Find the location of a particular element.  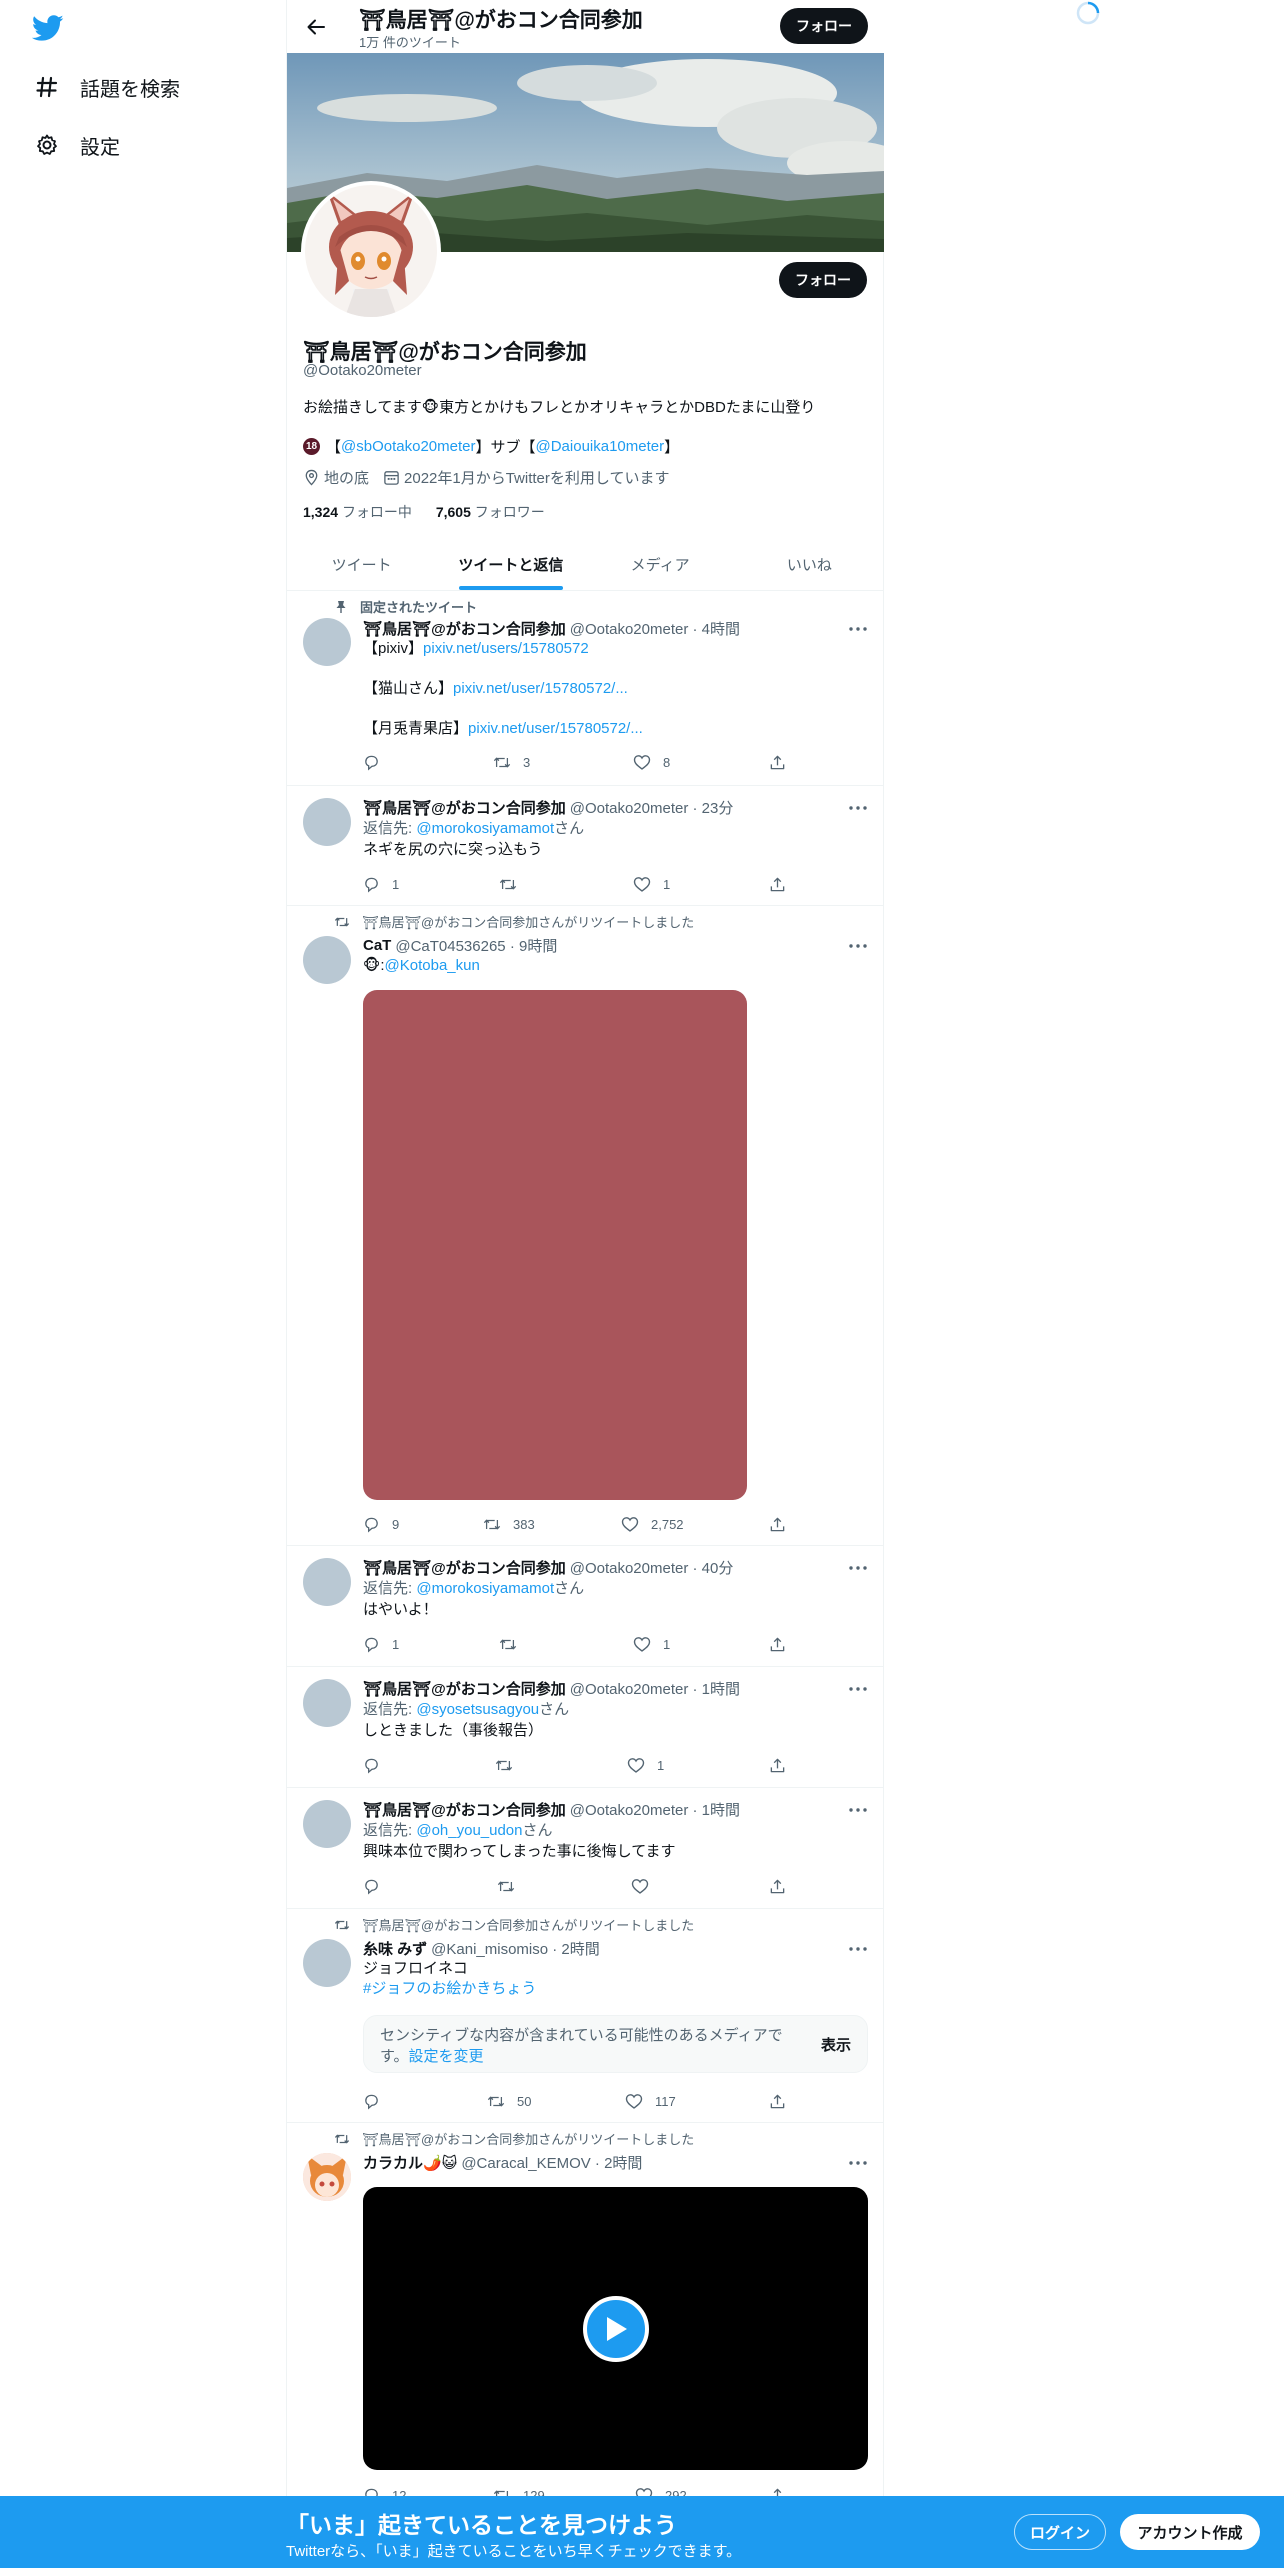

tweet-handle-time: @Kani_misomiso · 2時間 is located at coordinates (515, 1948).